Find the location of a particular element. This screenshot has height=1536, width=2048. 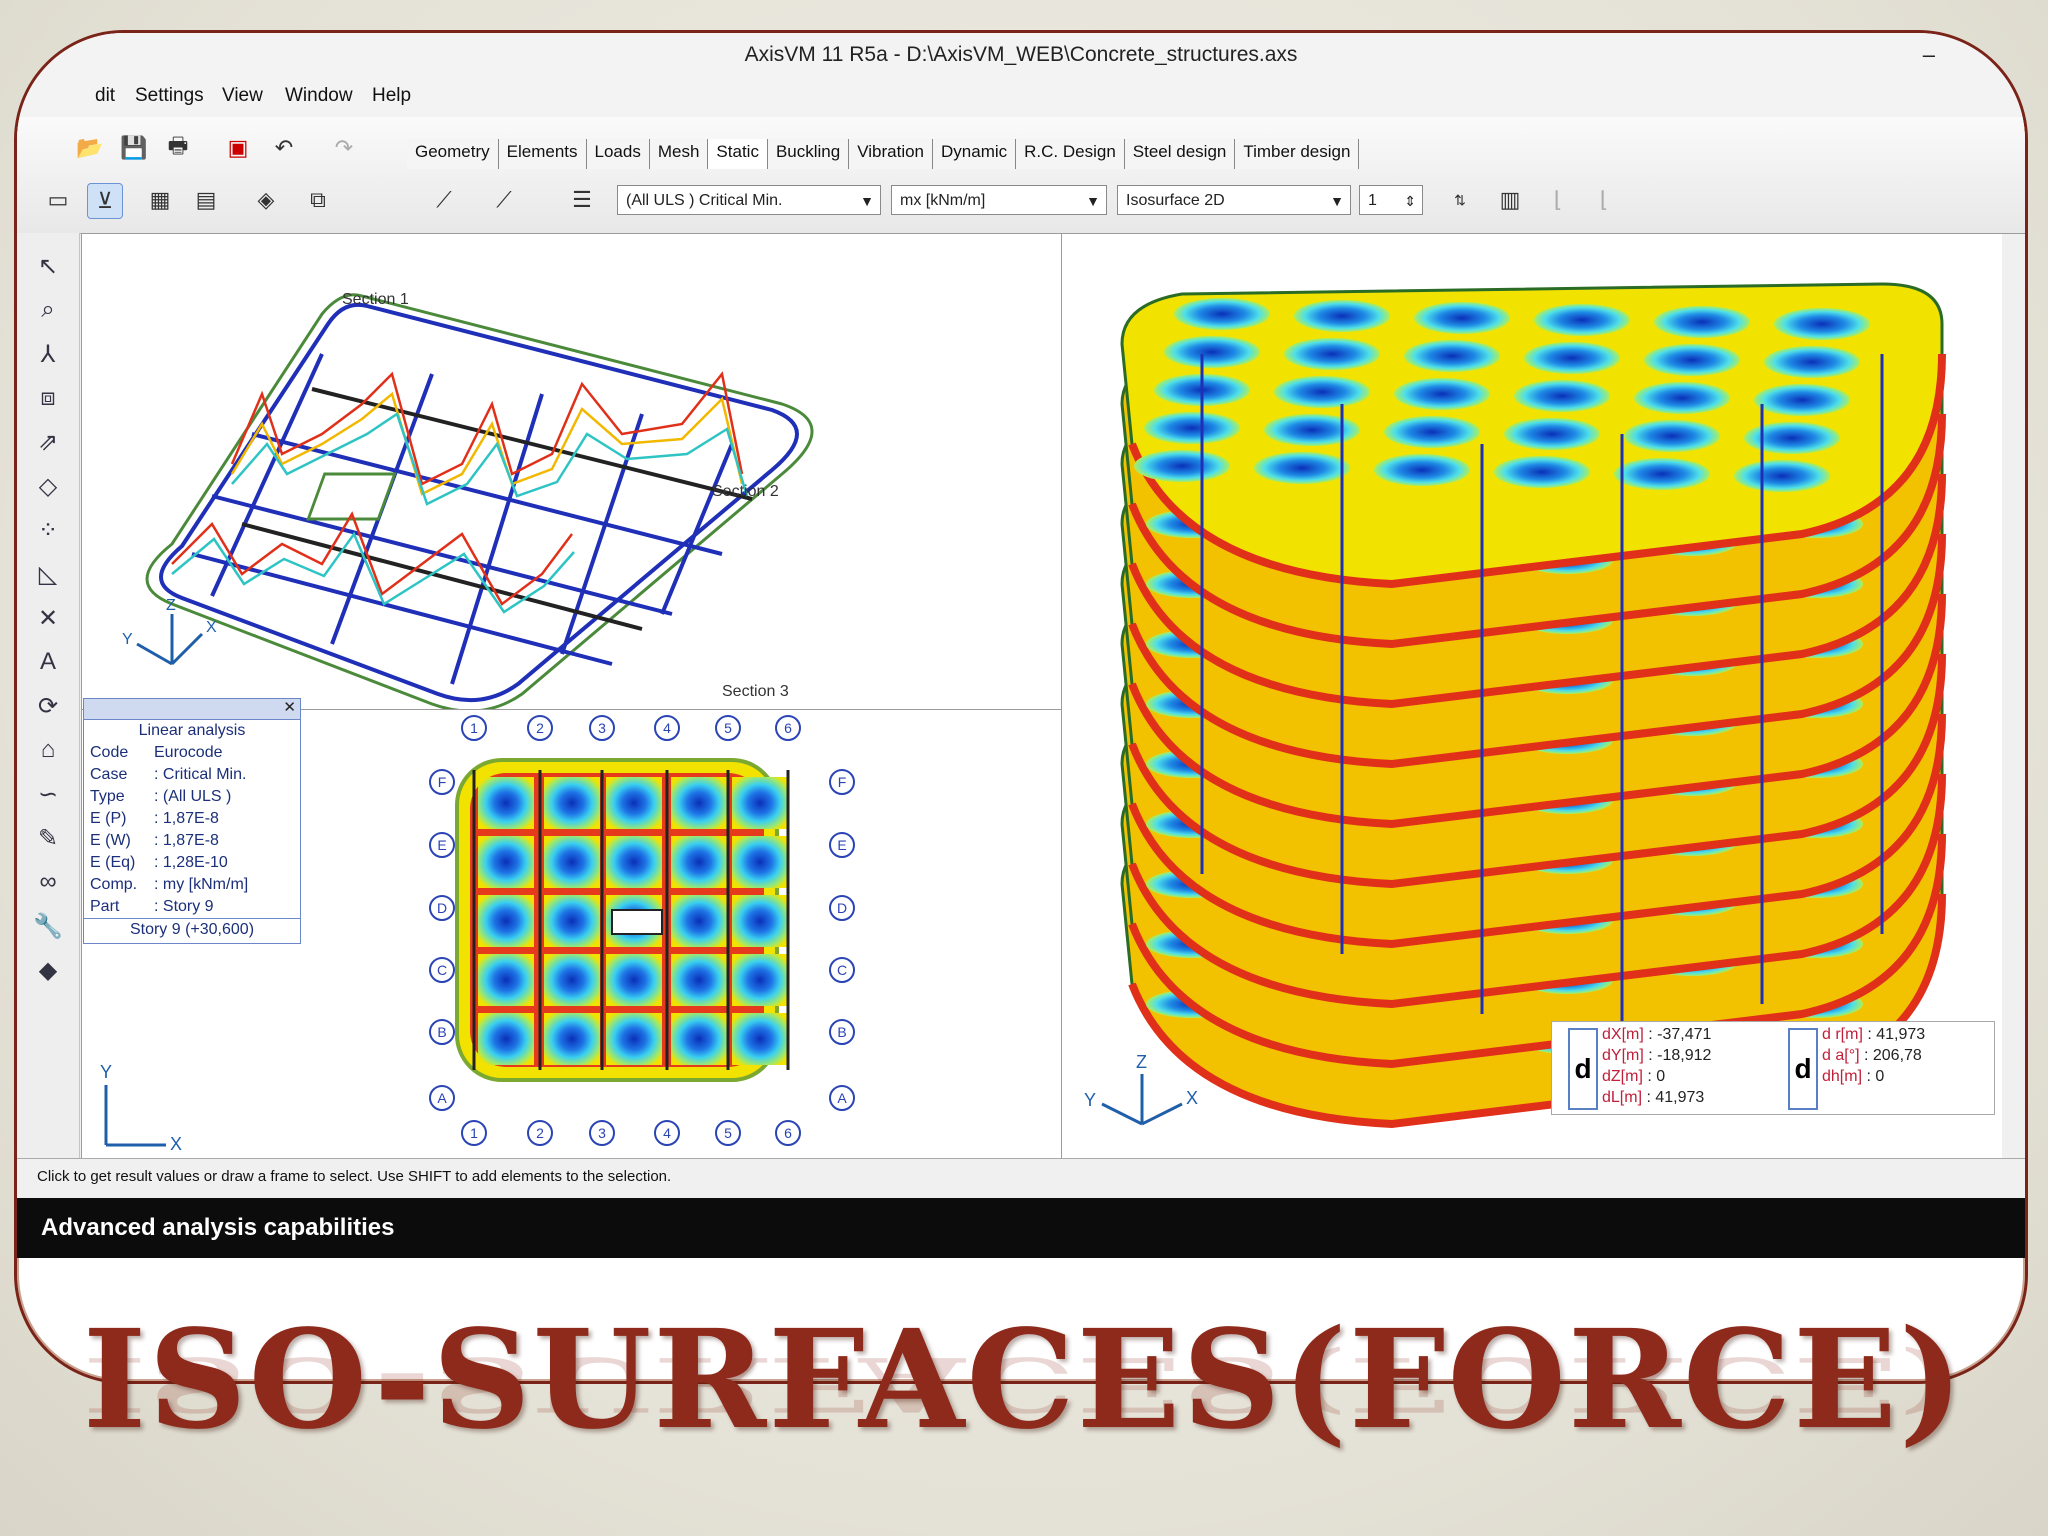

info-value: : (All ULS ) is located at coordinates (193, 796).